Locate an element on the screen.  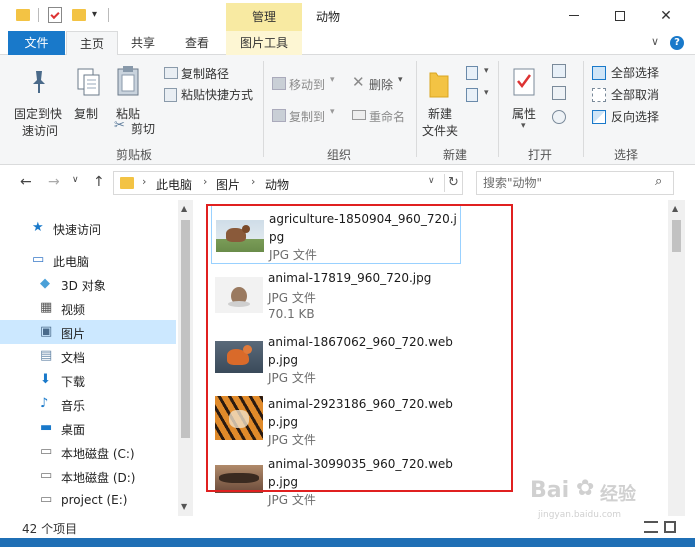
properties-quick-icon is located at coordinates (55, 15).